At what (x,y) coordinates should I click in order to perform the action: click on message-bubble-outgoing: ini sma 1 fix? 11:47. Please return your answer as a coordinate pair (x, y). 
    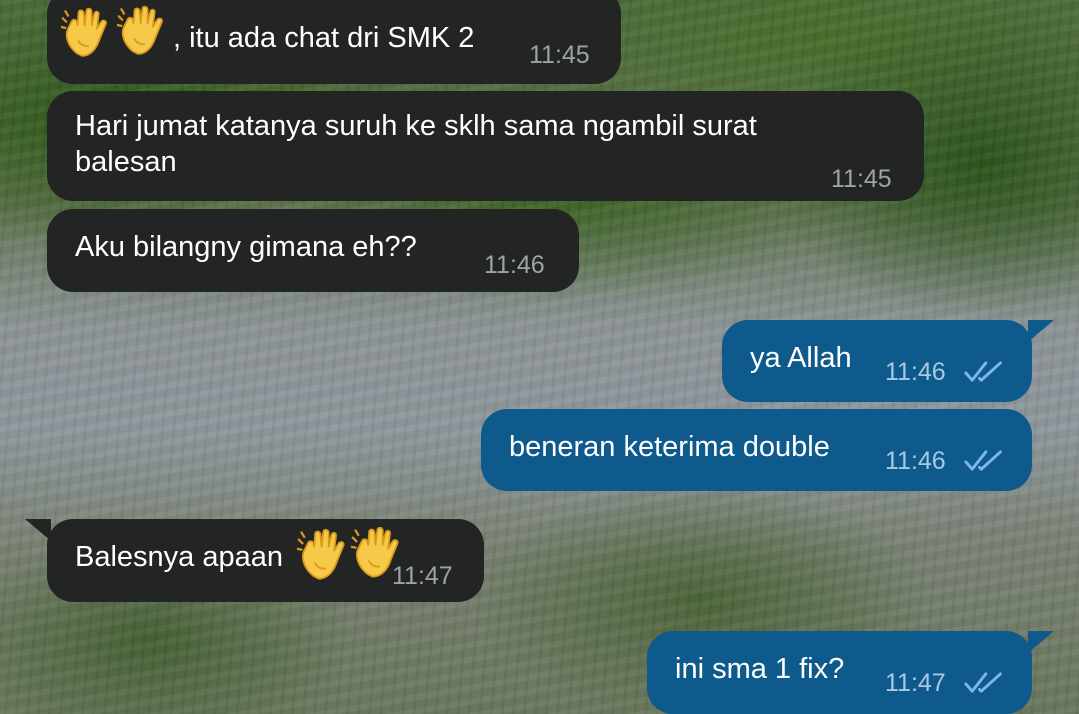
    Looking at the image, I should click on (839, 672).